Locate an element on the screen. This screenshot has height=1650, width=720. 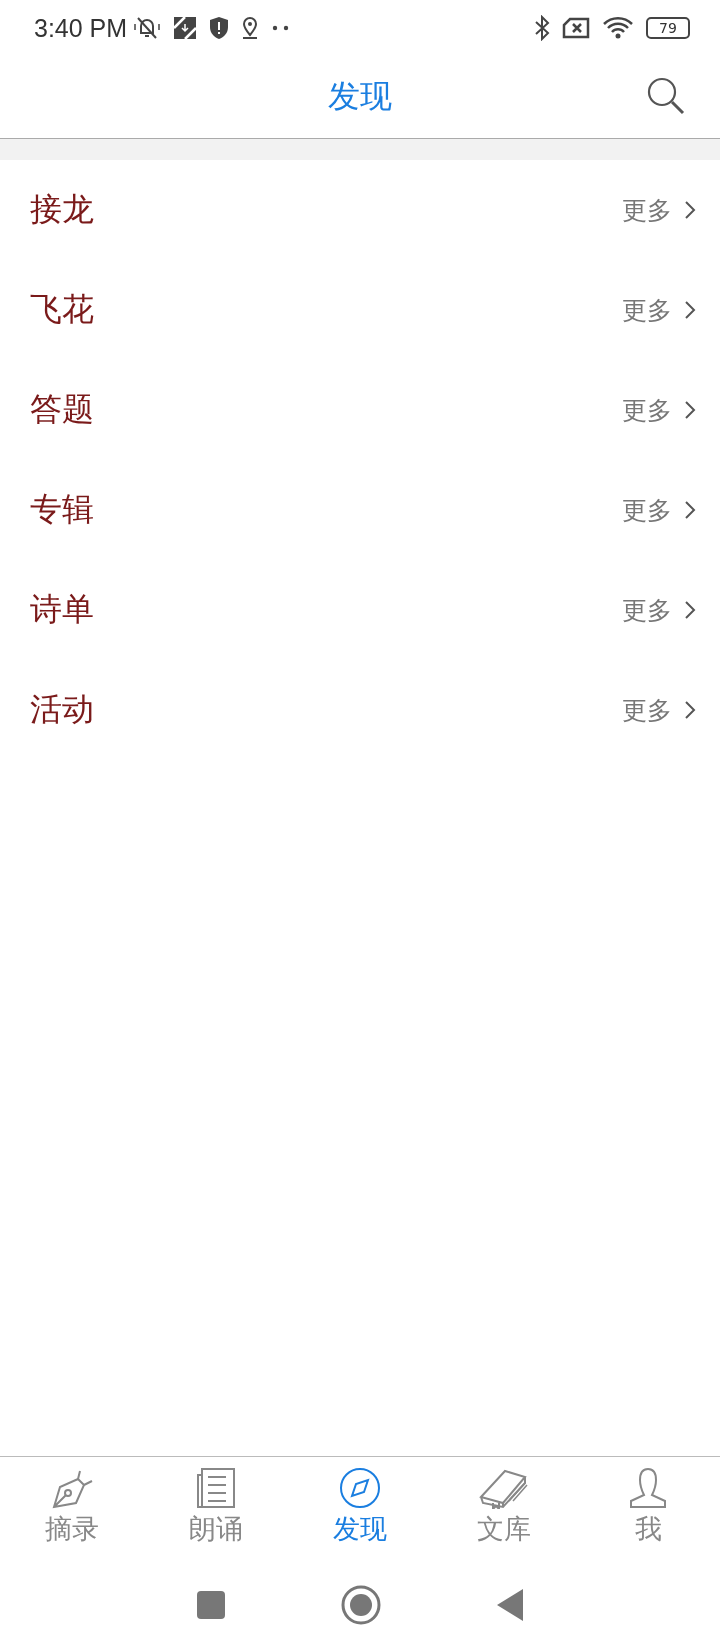
section-row: 诗单 更多 is located at coordinates (360, 610).